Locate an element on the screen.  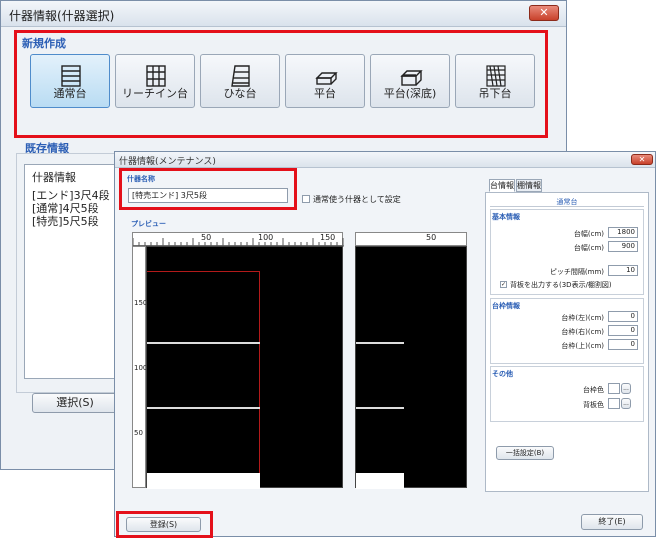
tool-label: 平台(深底) is located at coordinates (410, 93).